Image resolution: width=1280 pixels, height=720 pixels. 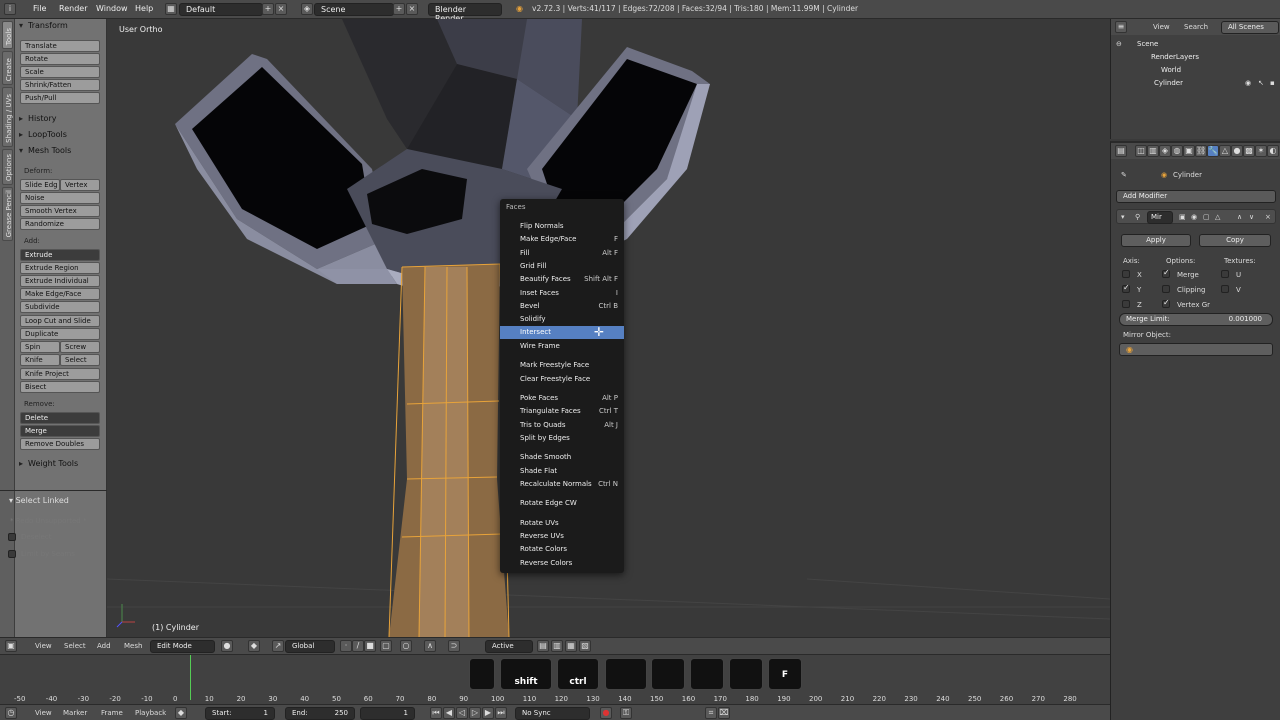 I want to click on slide-vertex-button: Vertex, so click(x=80, y=185).